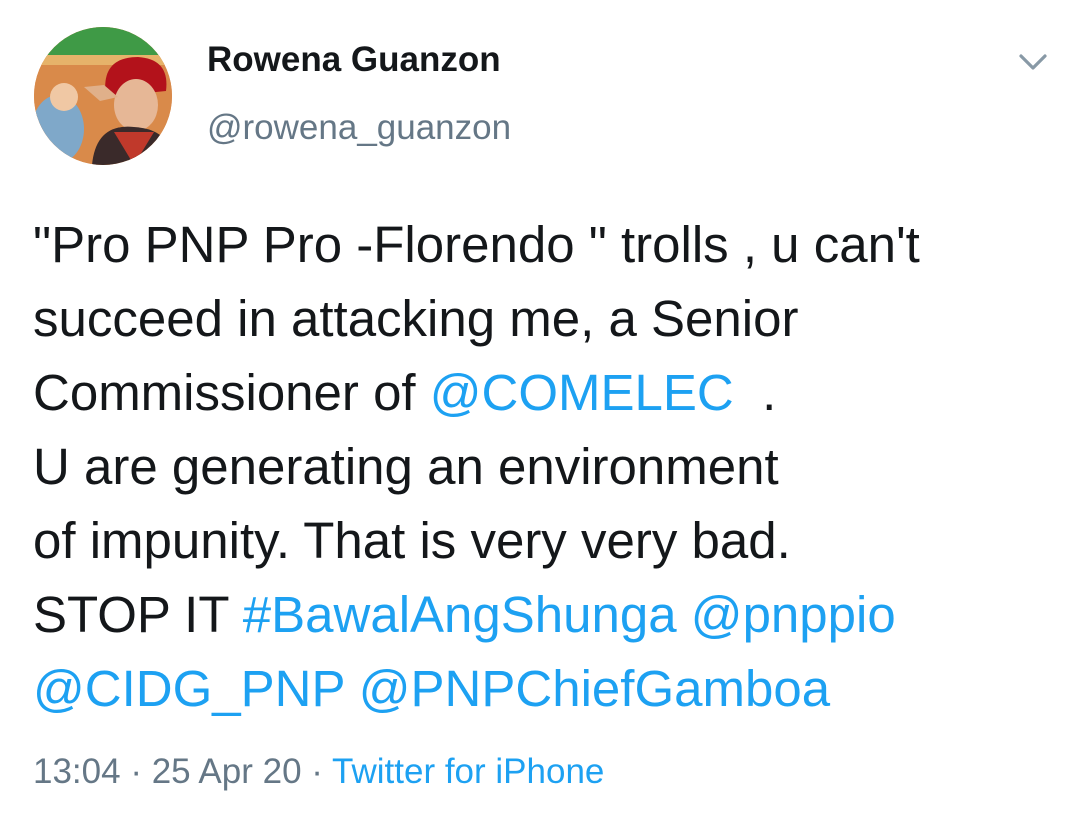 The height and width of the screenshot is (824, 1079). I want to click on user-handle: @rowena_guanzon, so click(359, 128).